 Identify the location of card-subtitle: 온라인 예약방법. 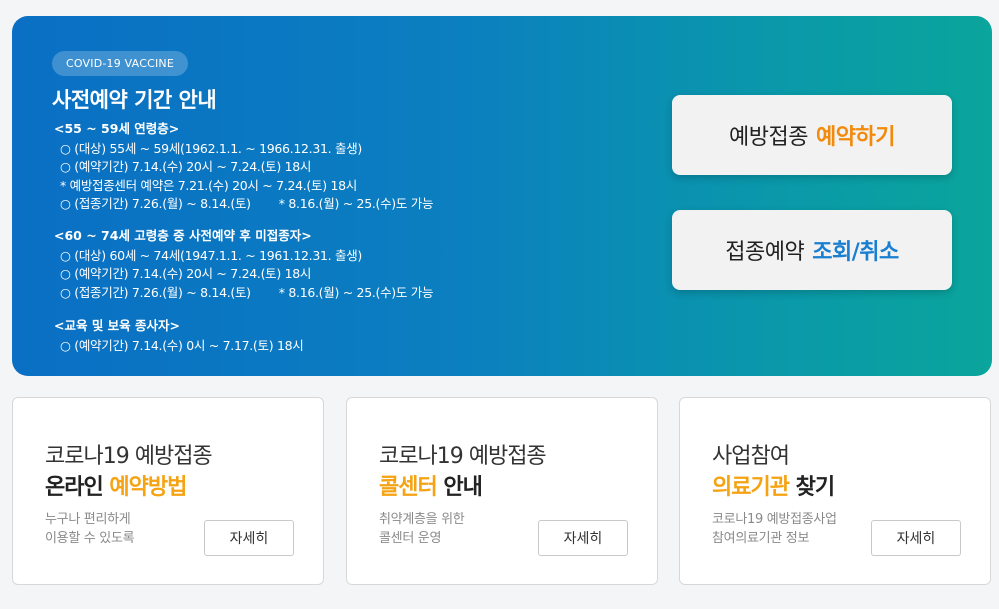
(116, 485).